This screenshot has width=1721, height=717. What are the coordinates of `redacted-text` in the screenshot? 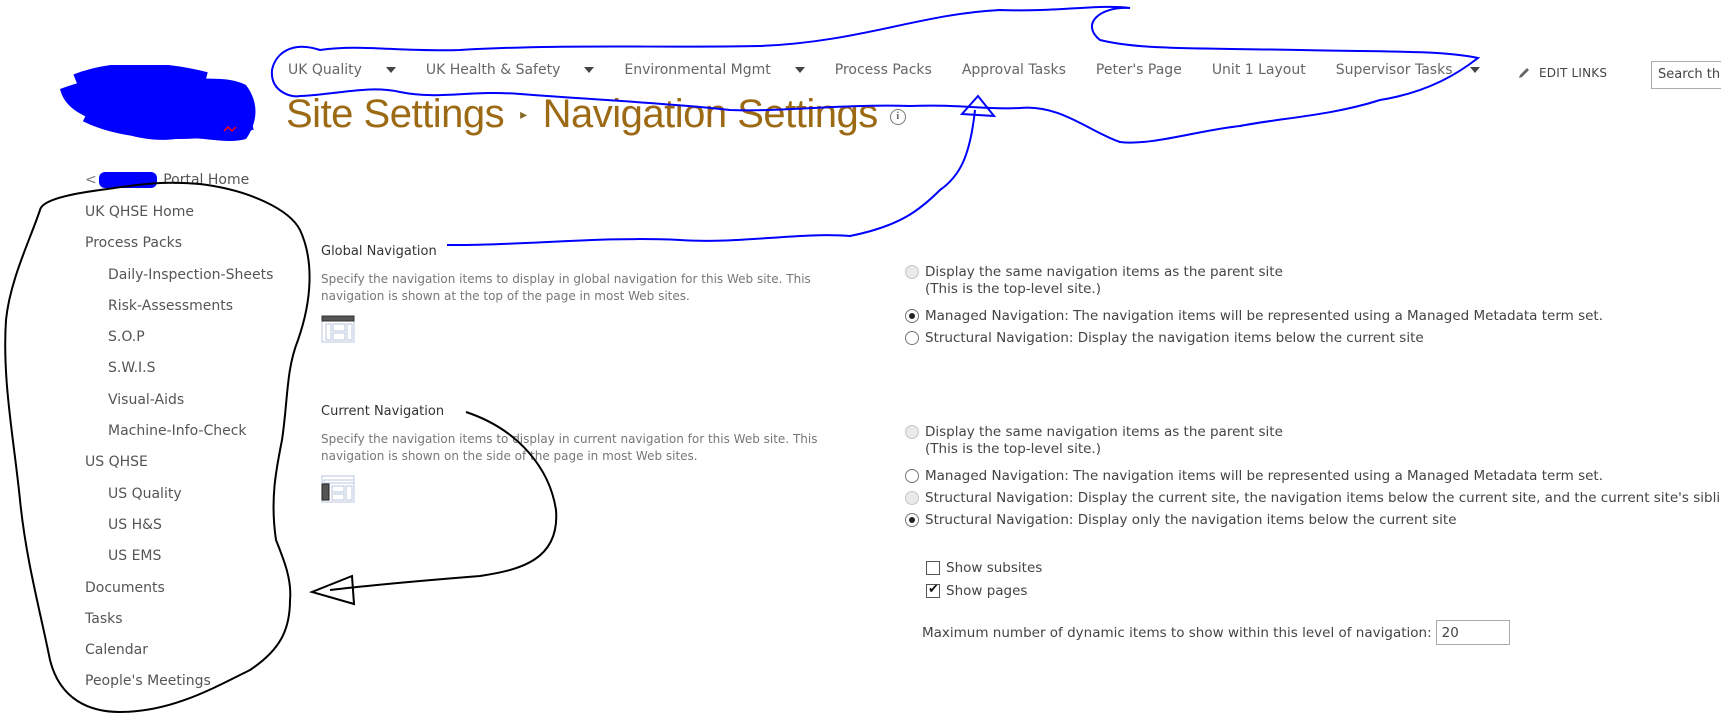 It's located at (127, 180).